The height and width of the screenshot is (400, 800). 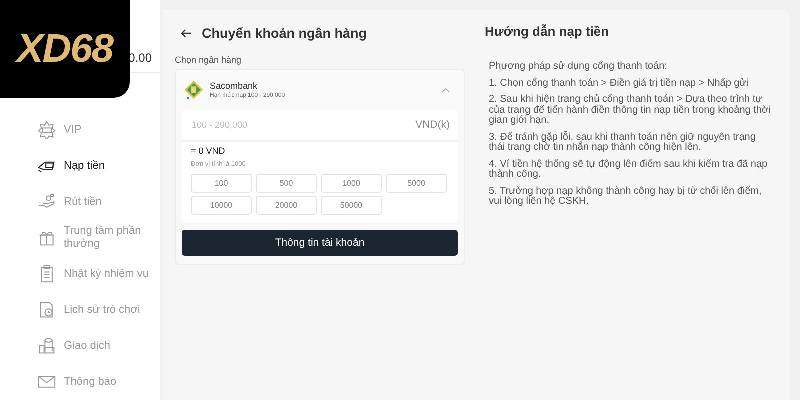 I want to click on currency-unit: VND(k), so click(x=433, y=125).